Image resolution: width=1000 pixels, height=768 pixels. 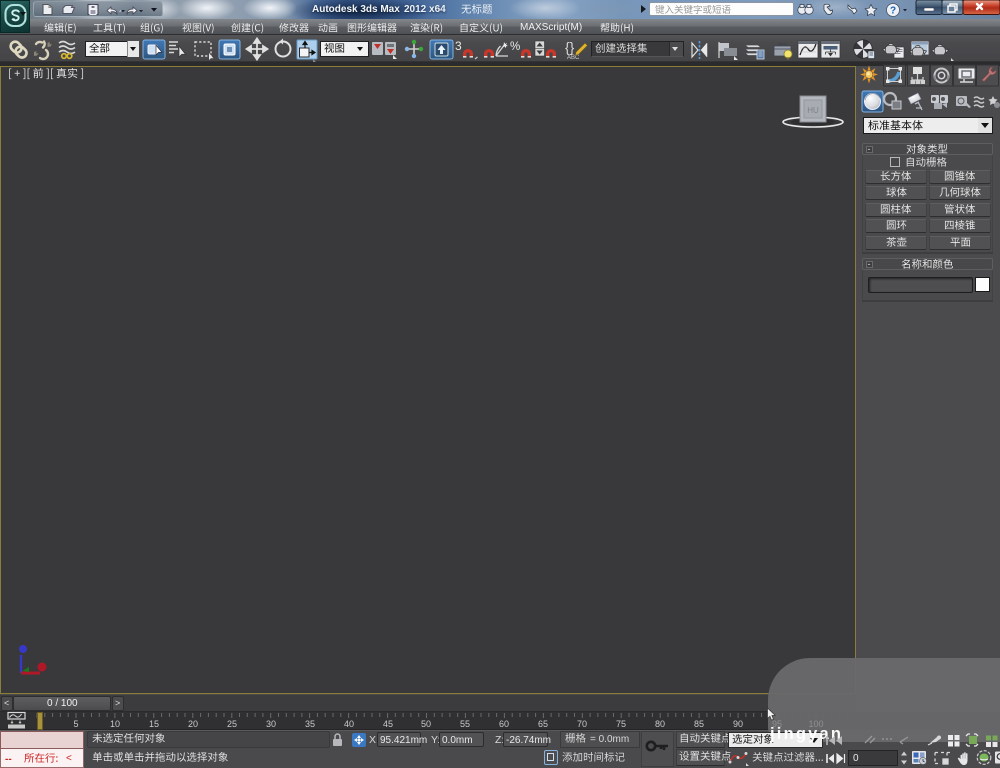 I want to click on svg-text: HU, so click(x=813, y=110).